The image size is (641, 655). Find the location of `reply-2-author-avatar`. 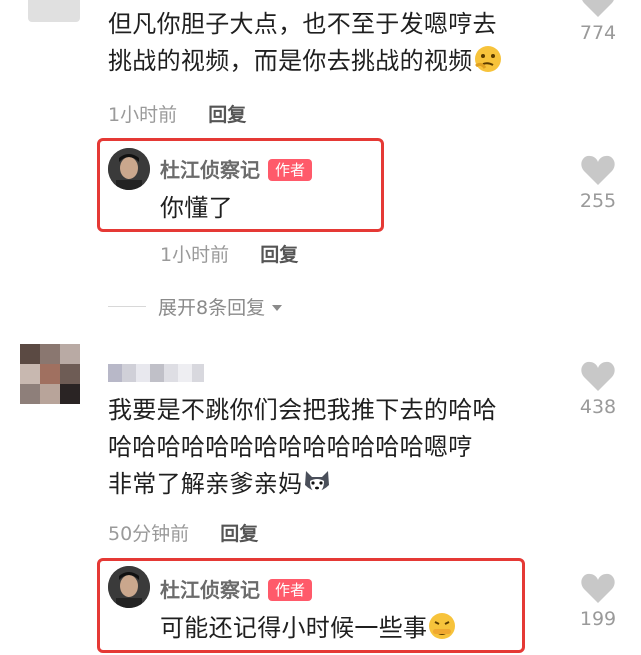

reply-2-author-avatar is located at coordinates (129, 587).